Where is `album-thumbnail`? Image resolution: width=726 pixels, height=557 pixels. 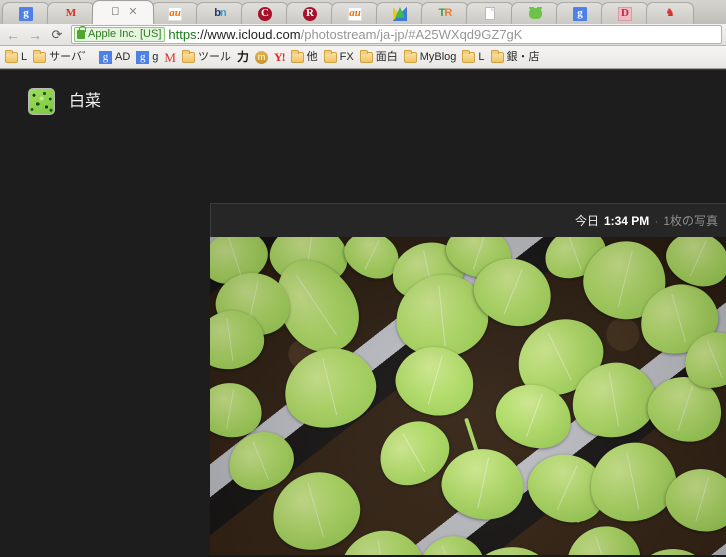
album-thumbnail is located at coordinates (41, 101).